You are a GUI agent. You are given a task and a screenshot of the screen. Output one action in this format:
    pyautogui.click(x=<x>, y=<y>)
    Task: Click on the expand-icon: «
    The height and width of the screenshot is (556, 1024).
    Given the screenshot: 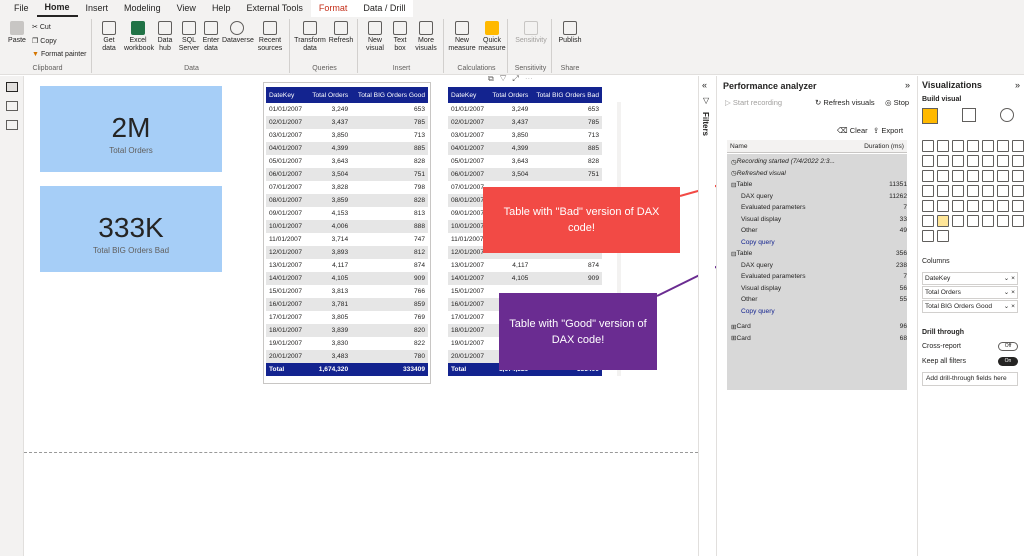 What is the action you would take?
    pyautogui.click(x=704, y=85)
    